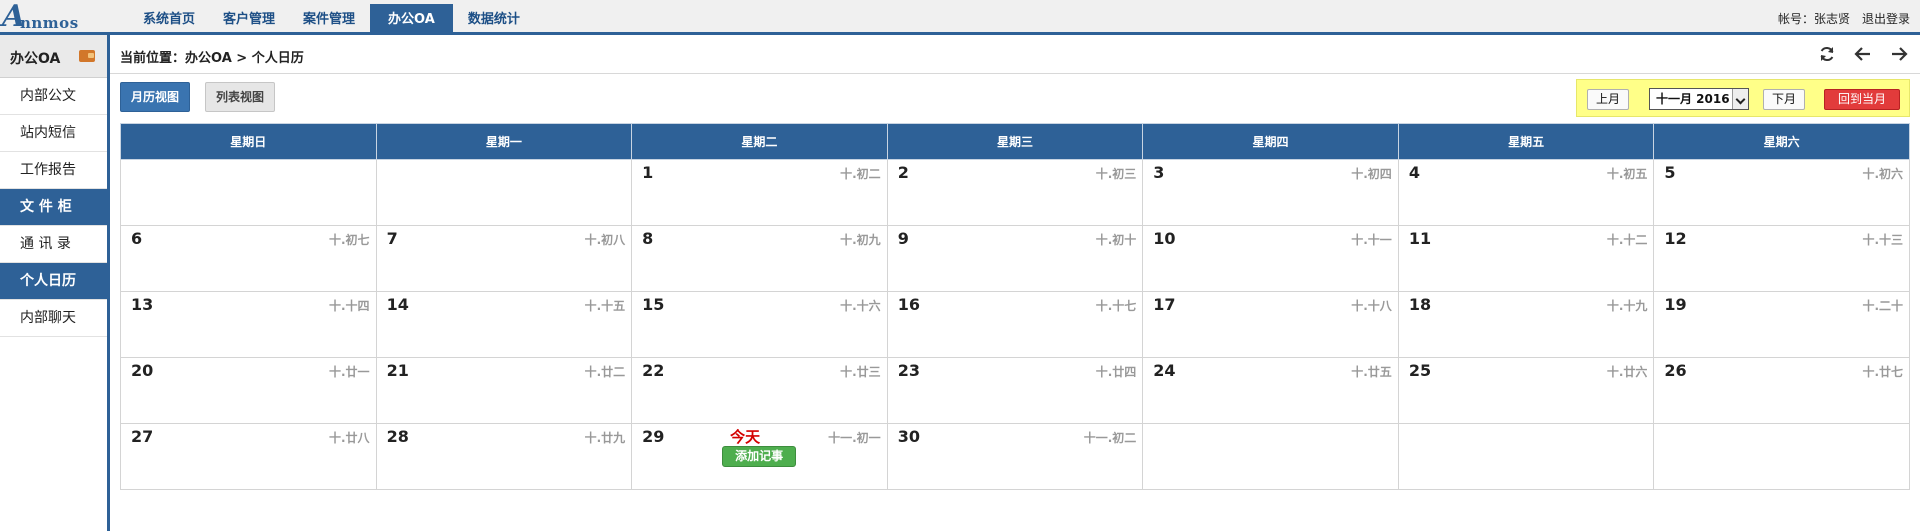  Describe the element at coordinates (329, 19) in the screenshot. I see `nav-cases: 案件管理` at that location.